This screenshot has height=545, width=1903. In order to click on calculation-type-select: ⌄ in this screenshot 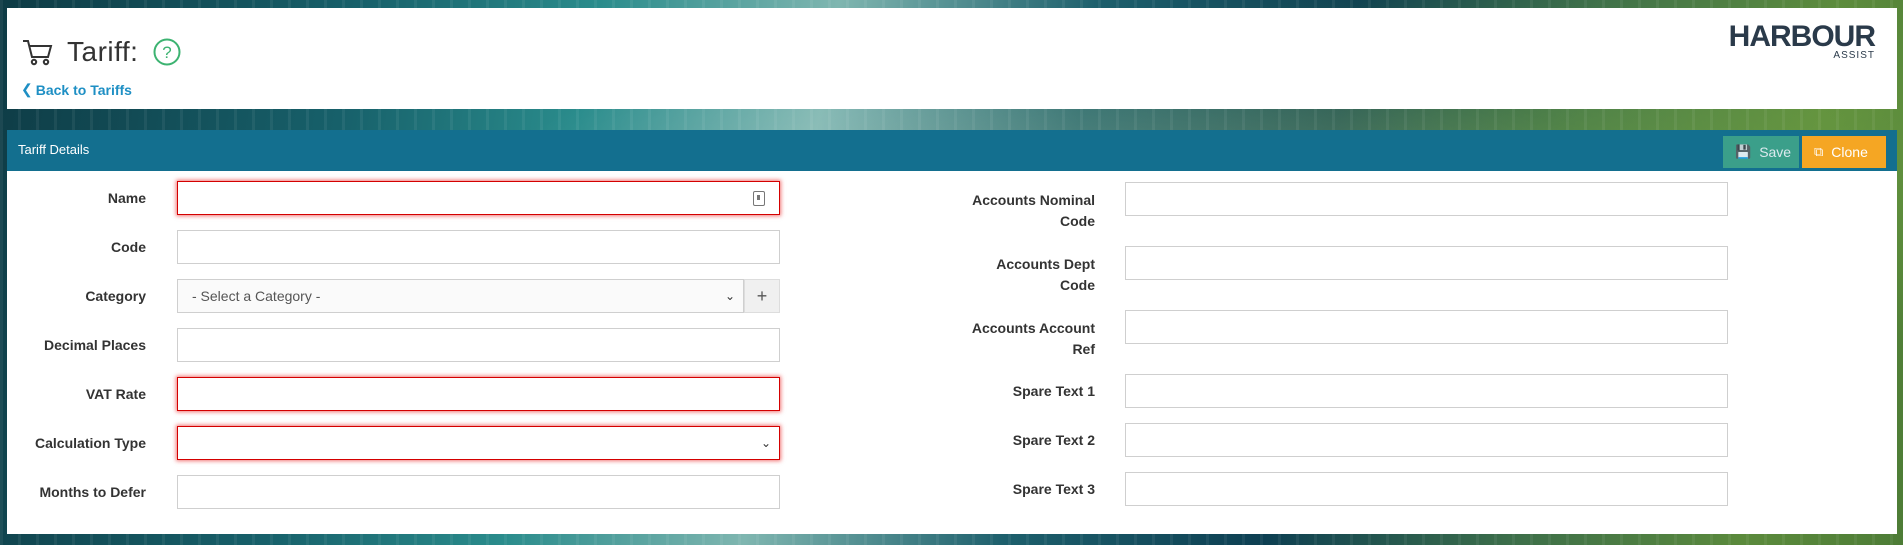, I will do `click(478, 443)`.